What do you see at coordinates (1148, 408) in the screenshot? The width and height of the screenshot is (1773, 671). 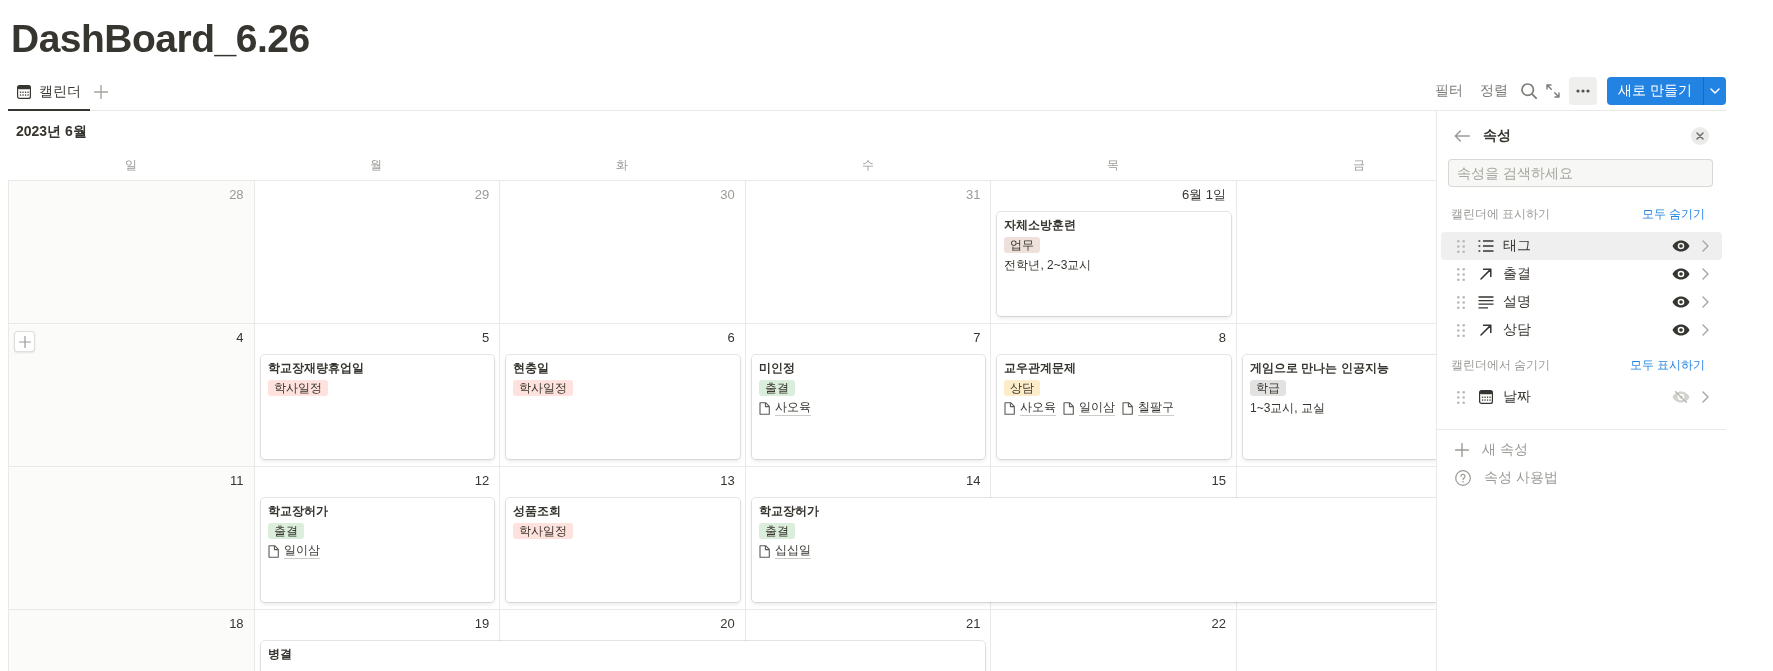 I see `page-link: 칠팔구` at bounding box center [1148, 408].